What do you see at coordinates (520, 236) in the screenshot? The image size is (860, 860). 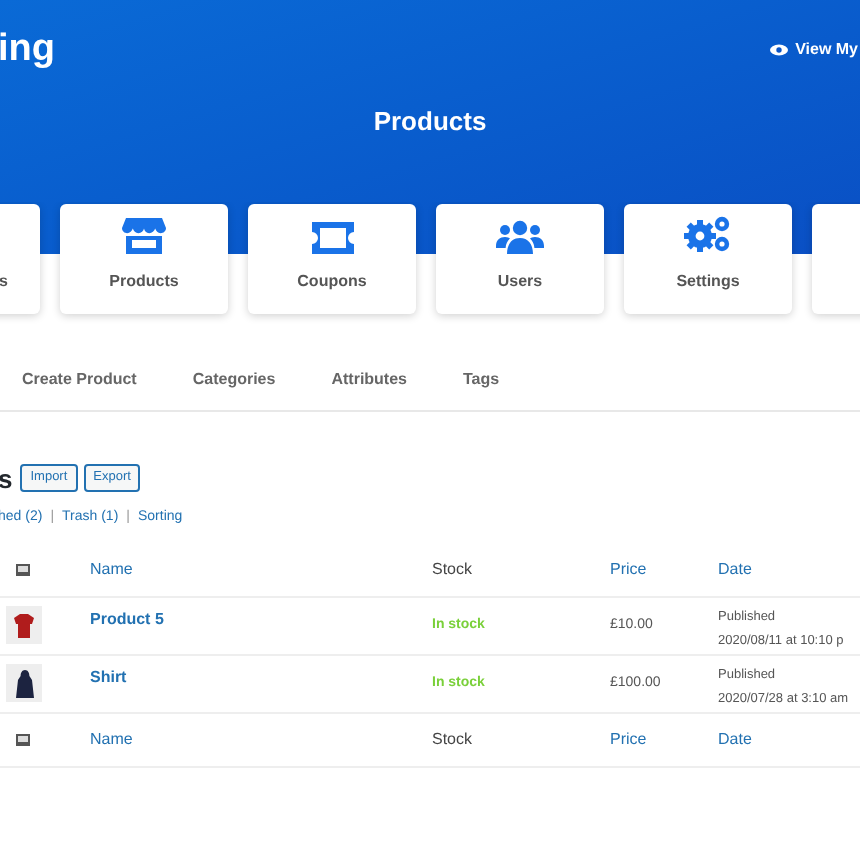 I see `users-icon` at bounding box center [520, 236].